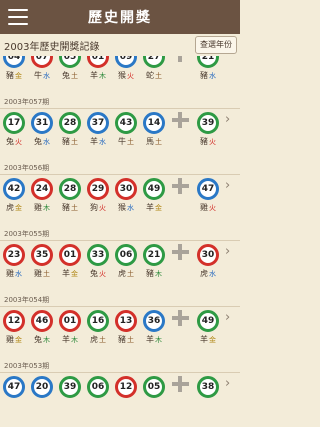 The height and width of the screenshot is (427, 320). I want to click on special-zodiac-label: 豬火, so click(208, 141).